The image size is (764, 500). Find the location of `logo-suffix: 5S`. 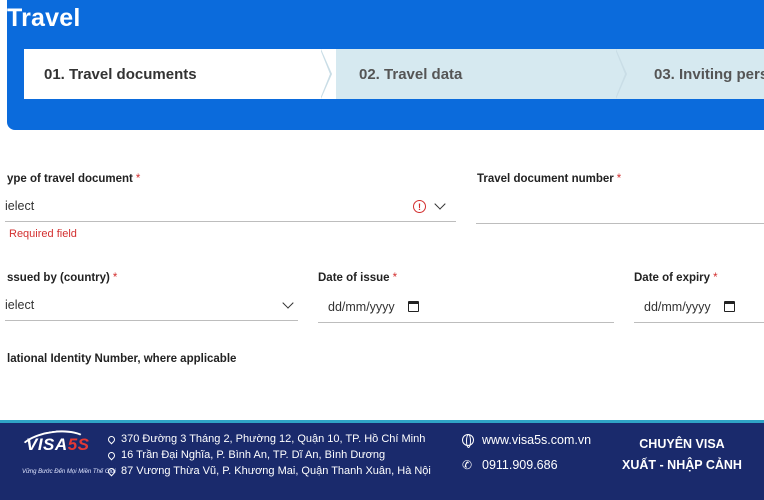

logo-suffix: 5S is located at coordinates (78, 444).